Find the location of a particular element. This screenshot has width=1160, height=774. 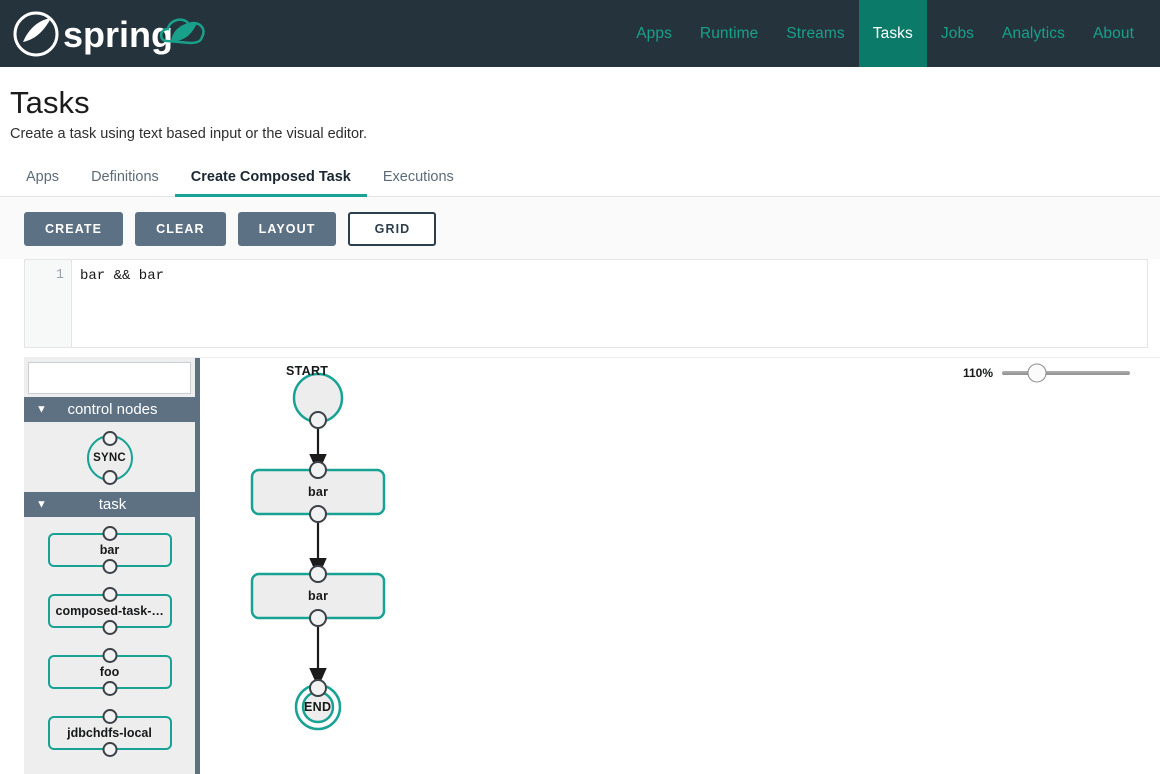

palette-section-title: control nodes is located at coordinates (112, 409).